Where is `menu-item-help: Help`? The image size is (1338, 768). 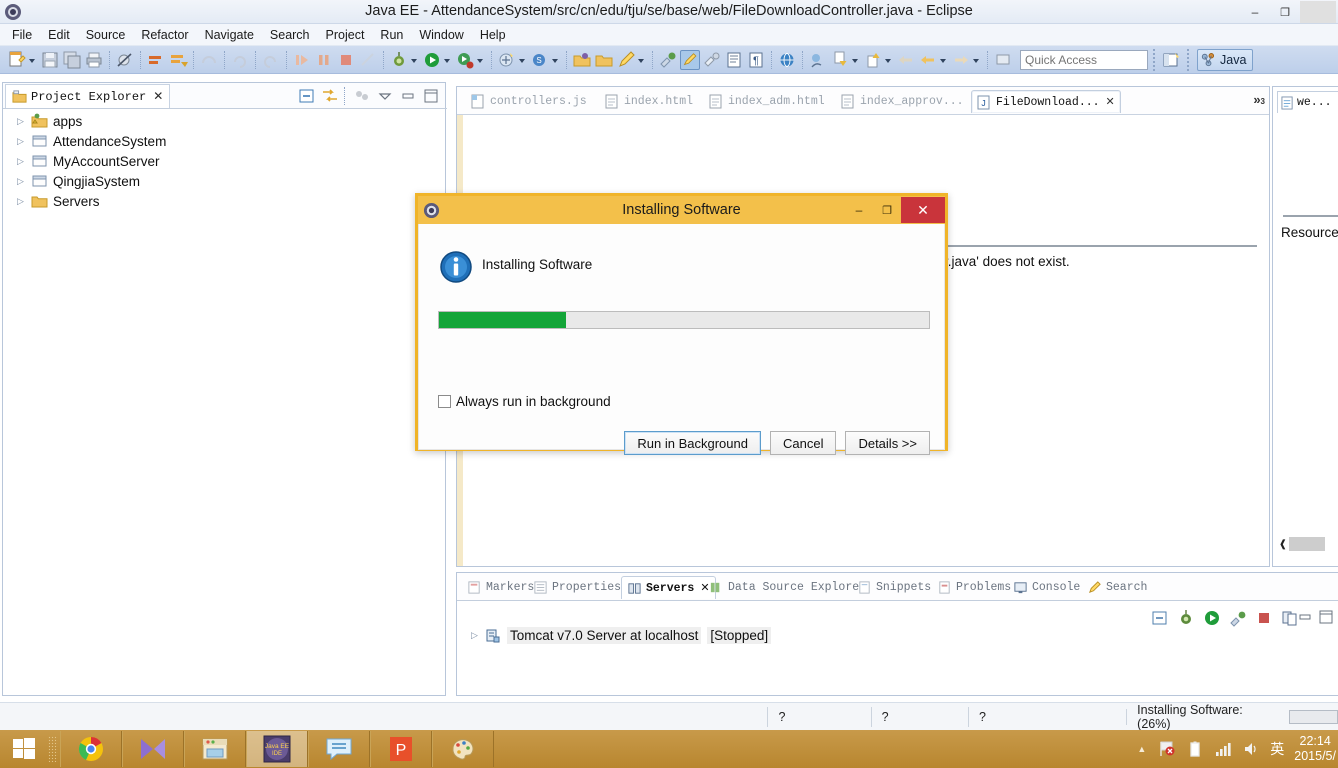
menu-item-help: Help is located at coordinates (493, 35).